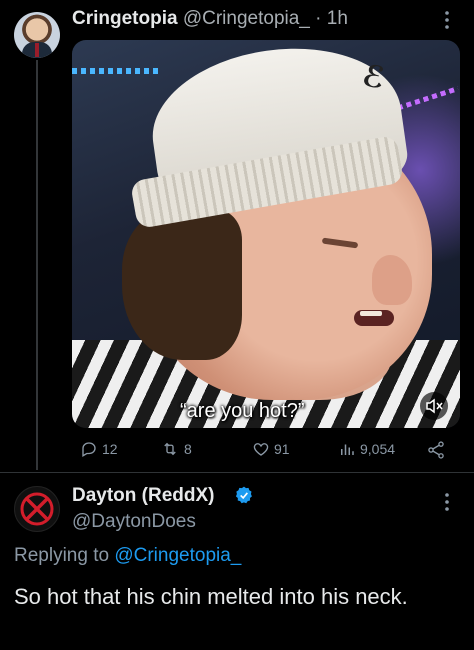 This screenshot has width=474, height=650. Describe the element at coordinates (447, 504) in the screenshot. I see `reply-more-dots-icon` at that location.